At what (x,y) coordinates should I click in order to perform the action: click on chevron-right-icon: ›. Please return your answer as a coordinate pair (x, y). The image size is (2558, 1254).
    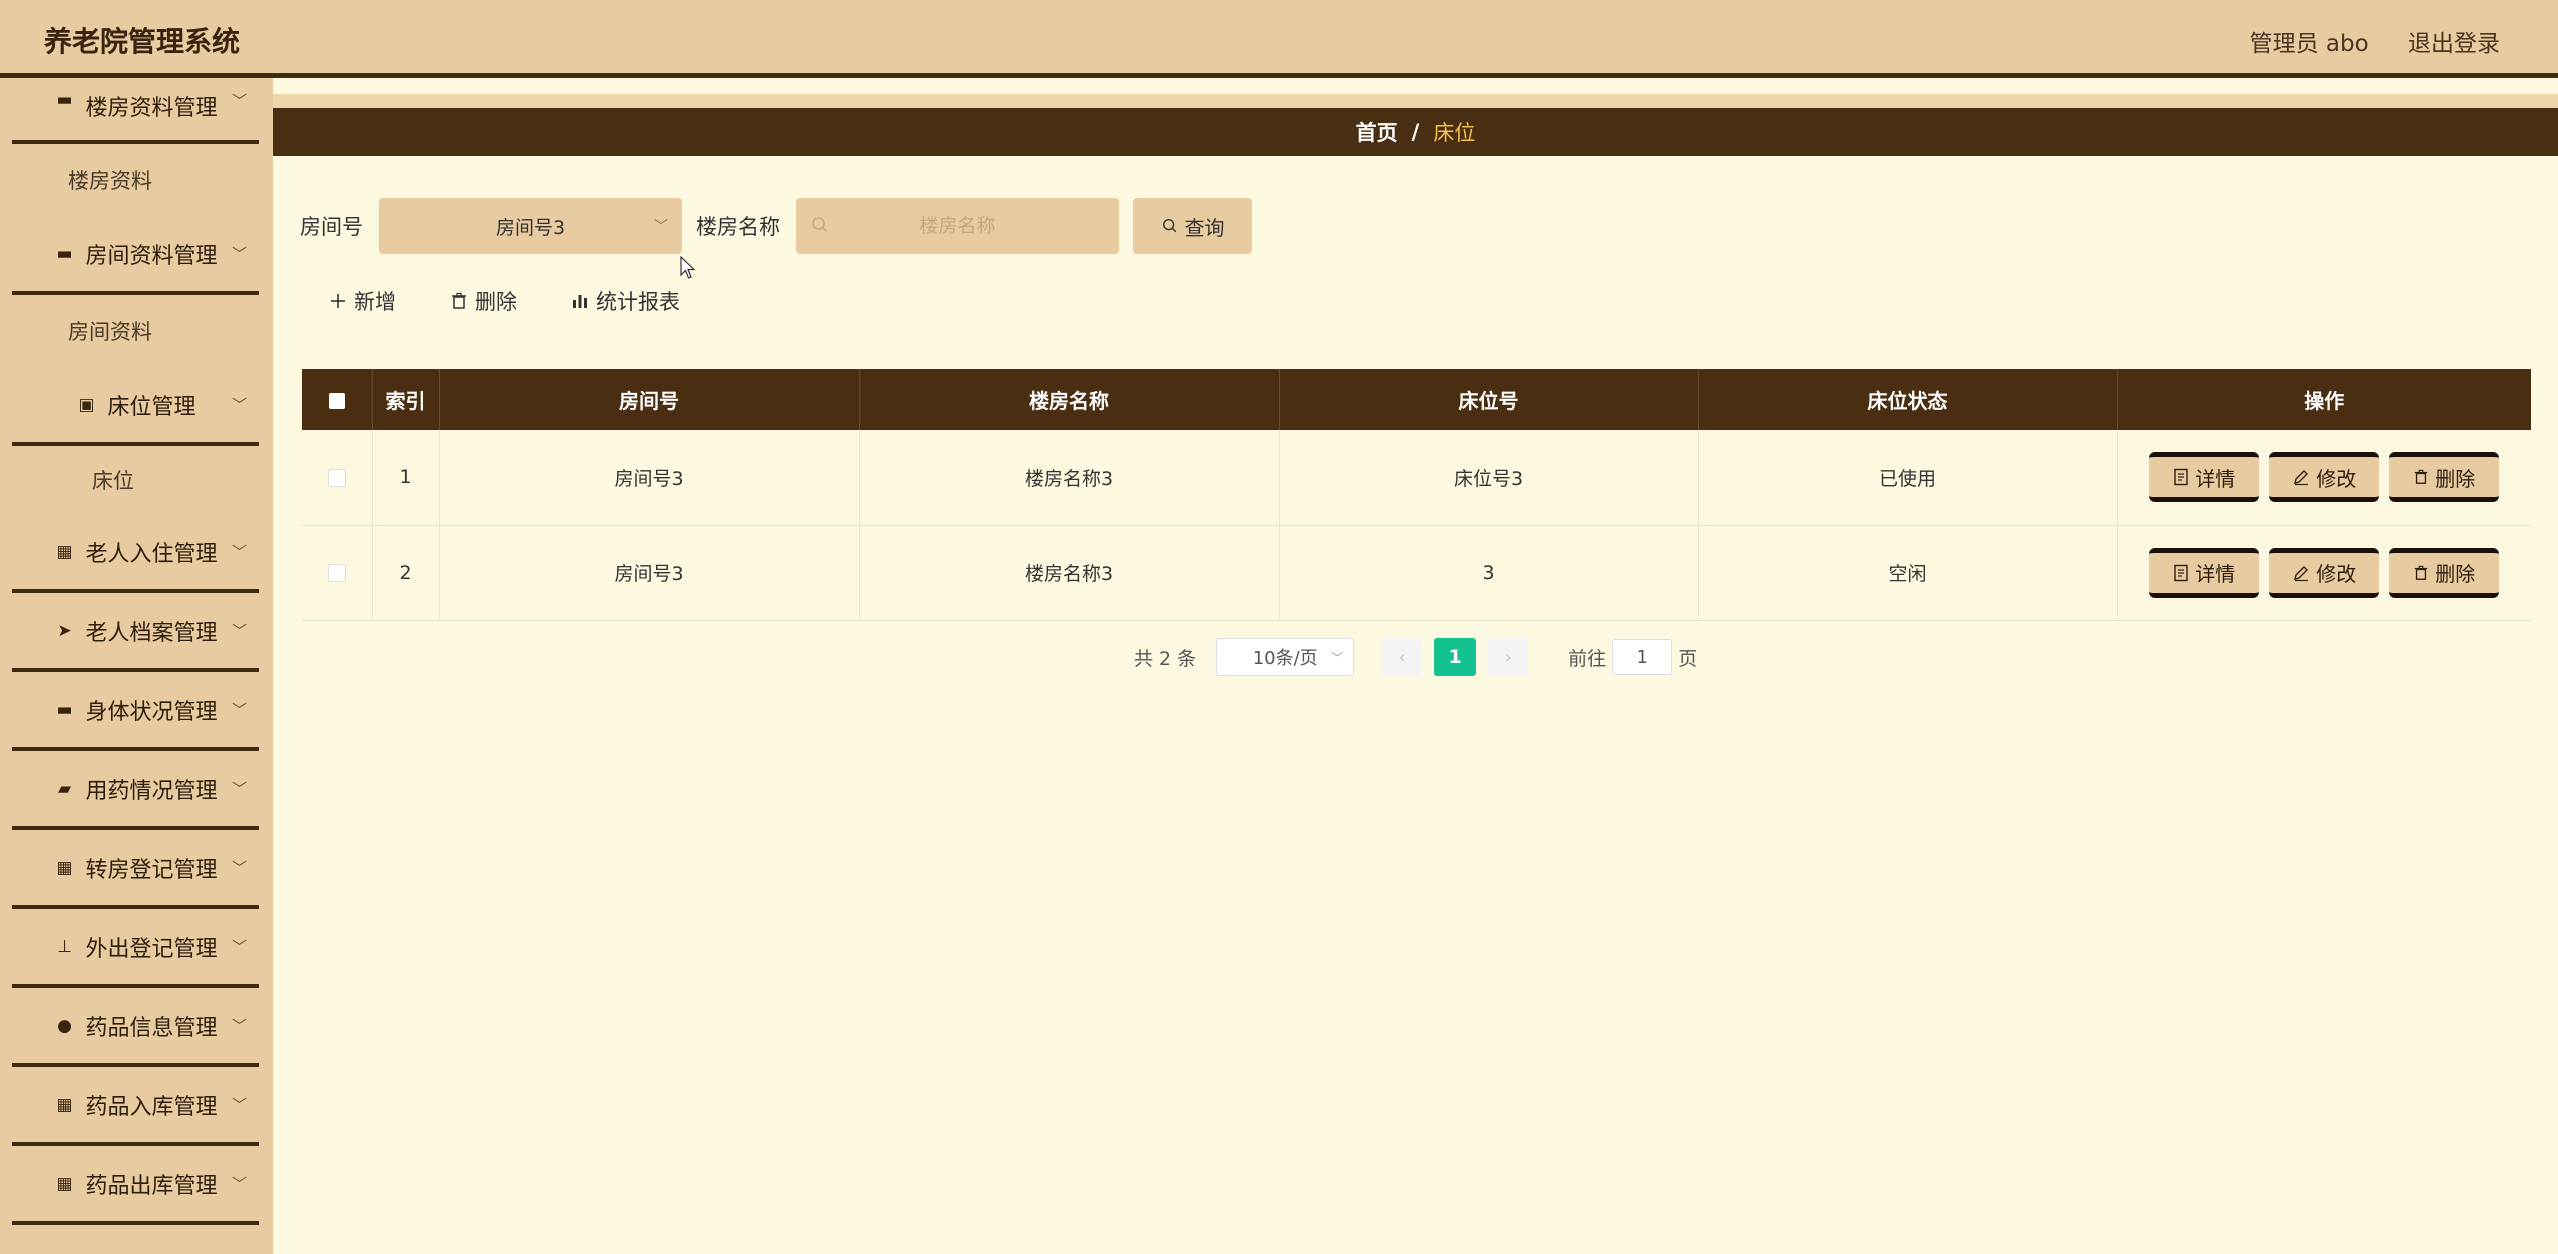
    Looking at the image, I should click on (1508, 657).